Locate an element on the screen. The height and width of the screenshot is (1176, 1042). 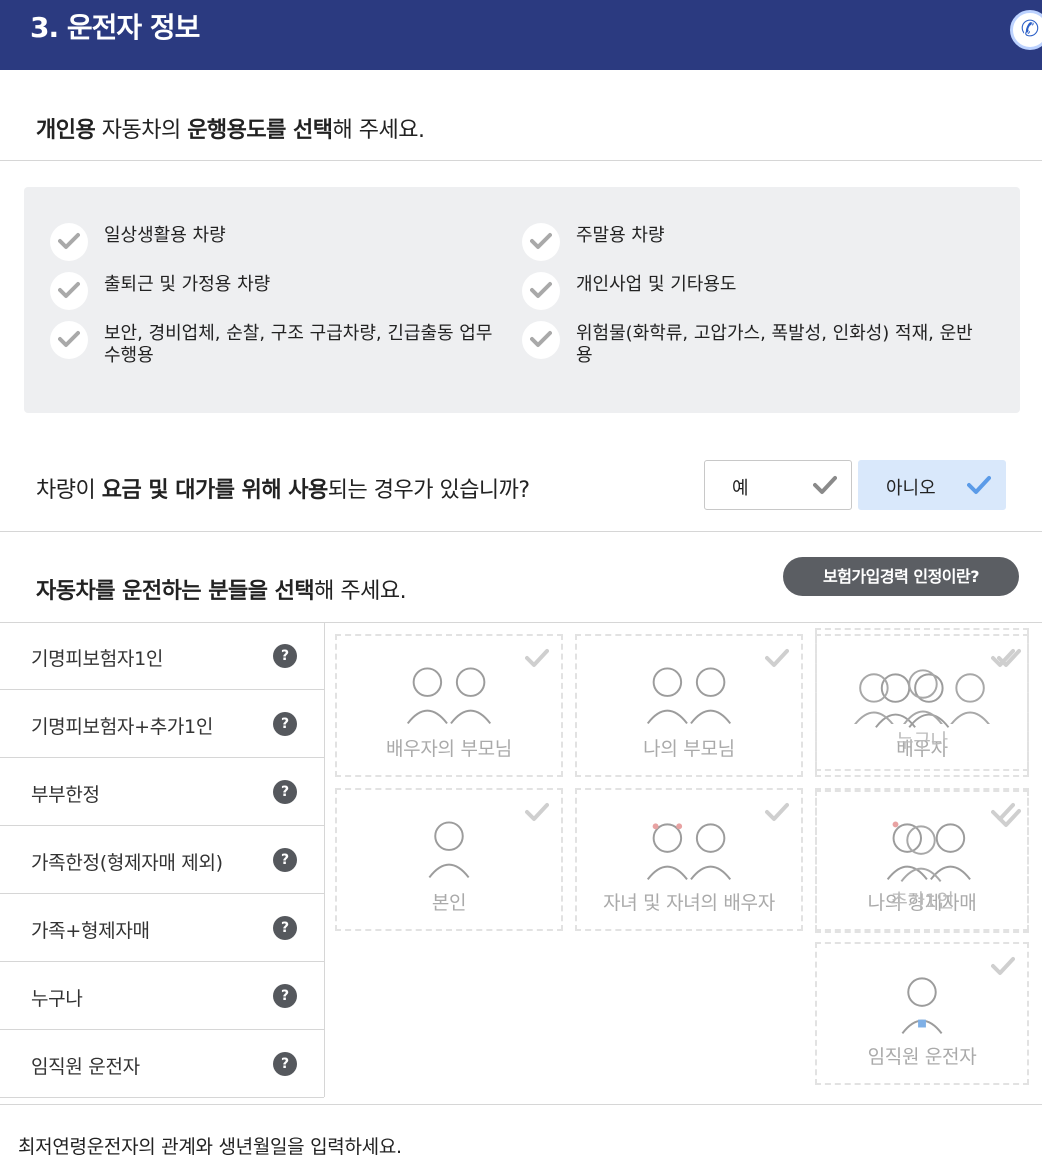
usage-option-label: 주말용 차량 is located at coordinates (620, 235).